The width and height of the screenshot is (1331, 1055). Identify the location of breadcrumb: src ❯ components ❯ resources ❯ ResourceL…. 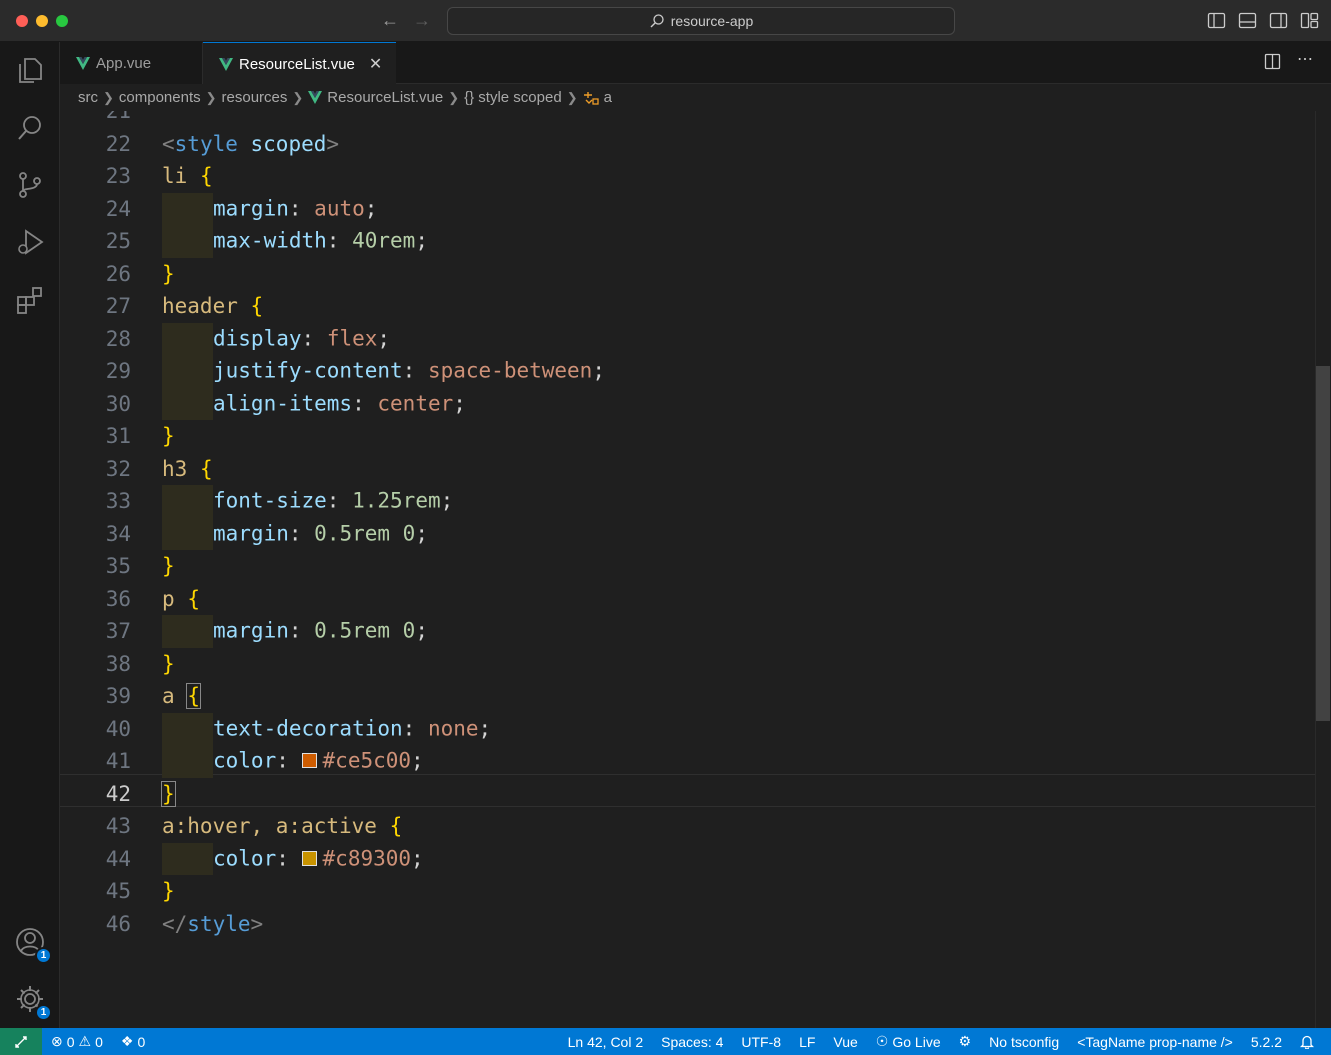
(695, 97).